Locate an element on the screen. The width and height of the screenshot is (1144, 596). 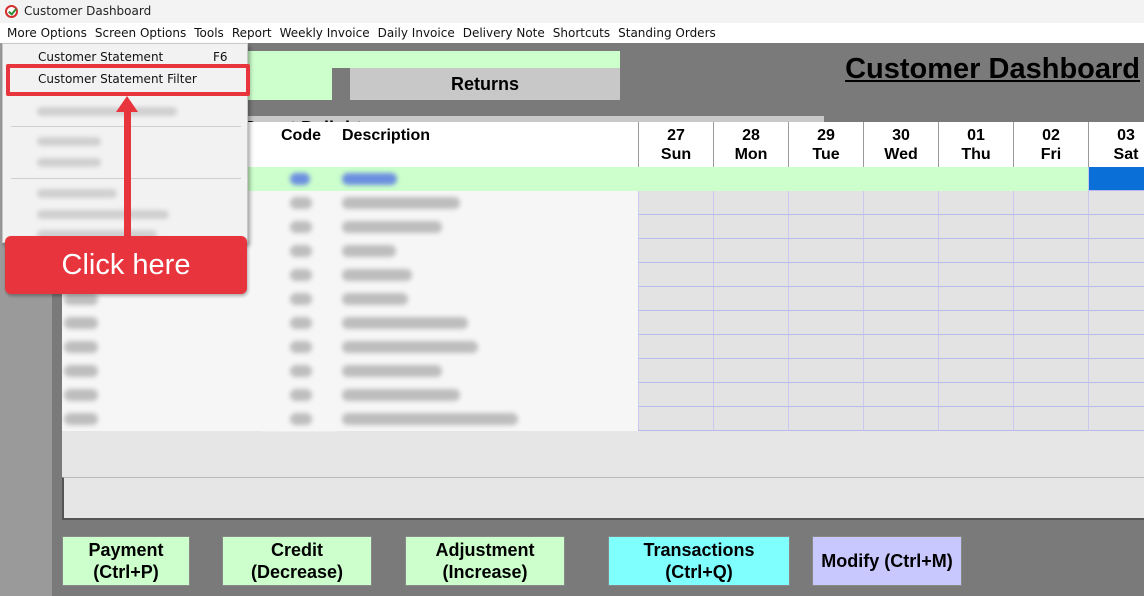
menu-weekly-invoice: Weekly Invoice is located at coordinates (325, 33).